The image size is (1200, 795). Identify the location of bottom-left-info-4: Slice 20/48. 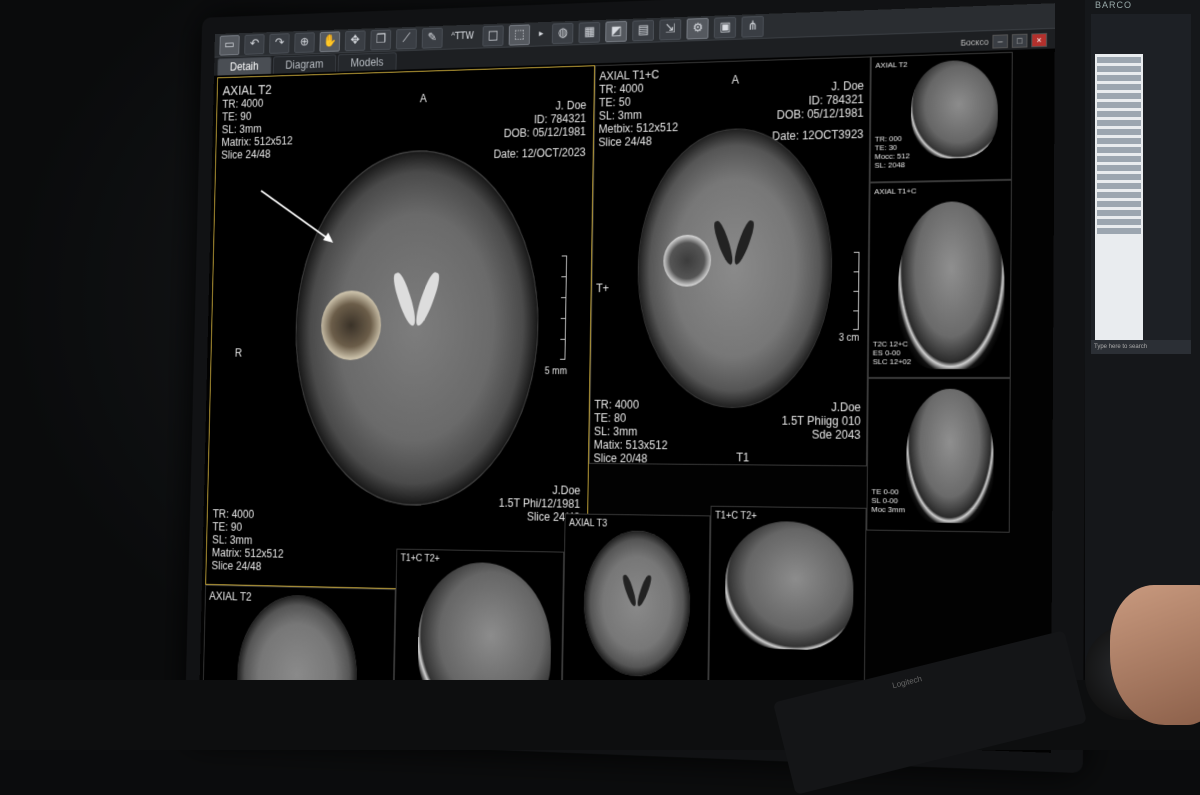
(620, 458).